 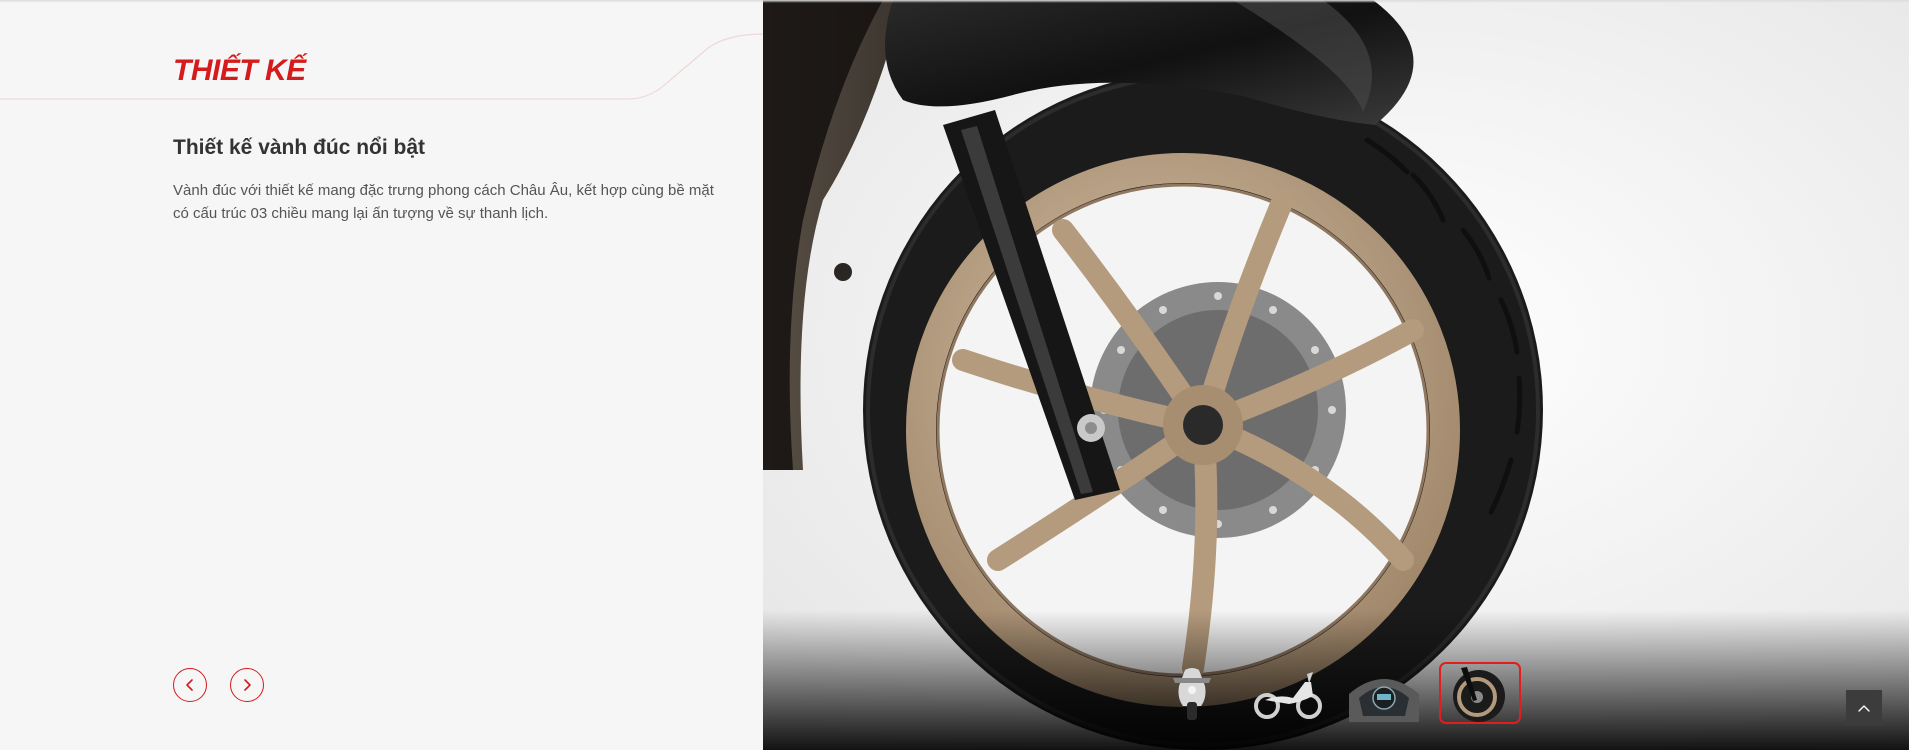 What do you see at coordinates (1288, 695) in the screenshot?
I see `scooter-side-thumbnail-image` at bounding box center [1288, 695].